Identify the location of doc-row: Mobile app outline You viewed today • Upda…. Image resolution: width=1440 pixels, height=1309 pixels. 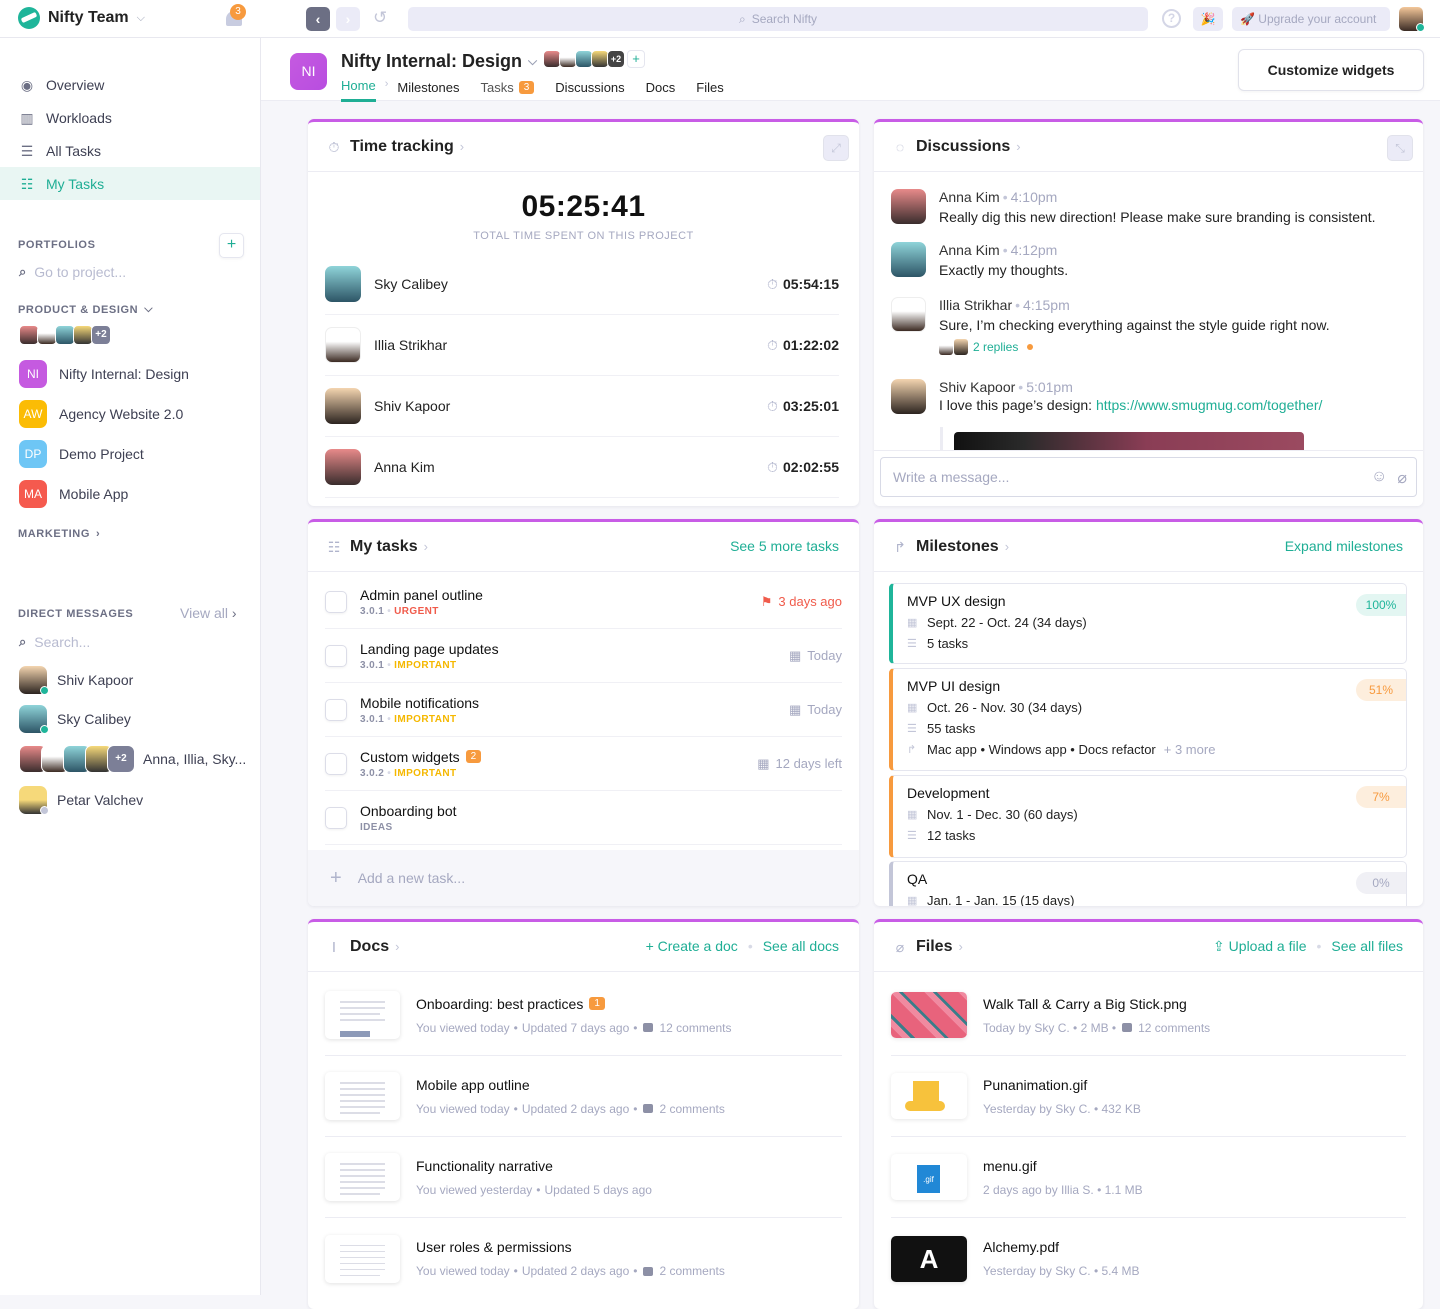
(583, 1096).